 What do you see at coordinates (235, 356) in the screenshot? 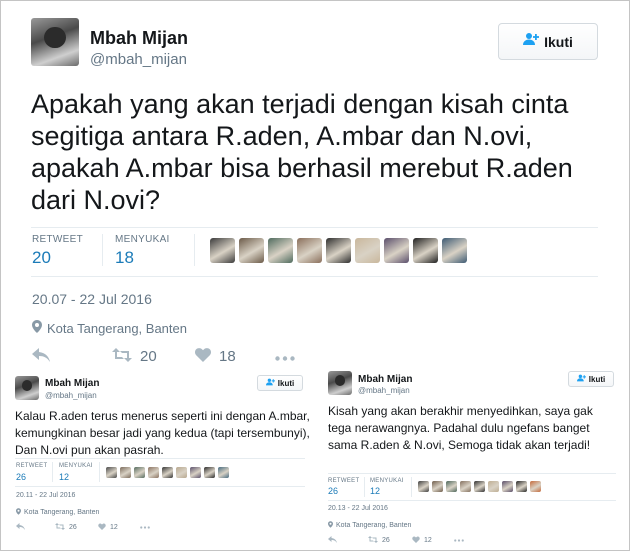
I see `like-button: 18` at bounding box center [235, 356].